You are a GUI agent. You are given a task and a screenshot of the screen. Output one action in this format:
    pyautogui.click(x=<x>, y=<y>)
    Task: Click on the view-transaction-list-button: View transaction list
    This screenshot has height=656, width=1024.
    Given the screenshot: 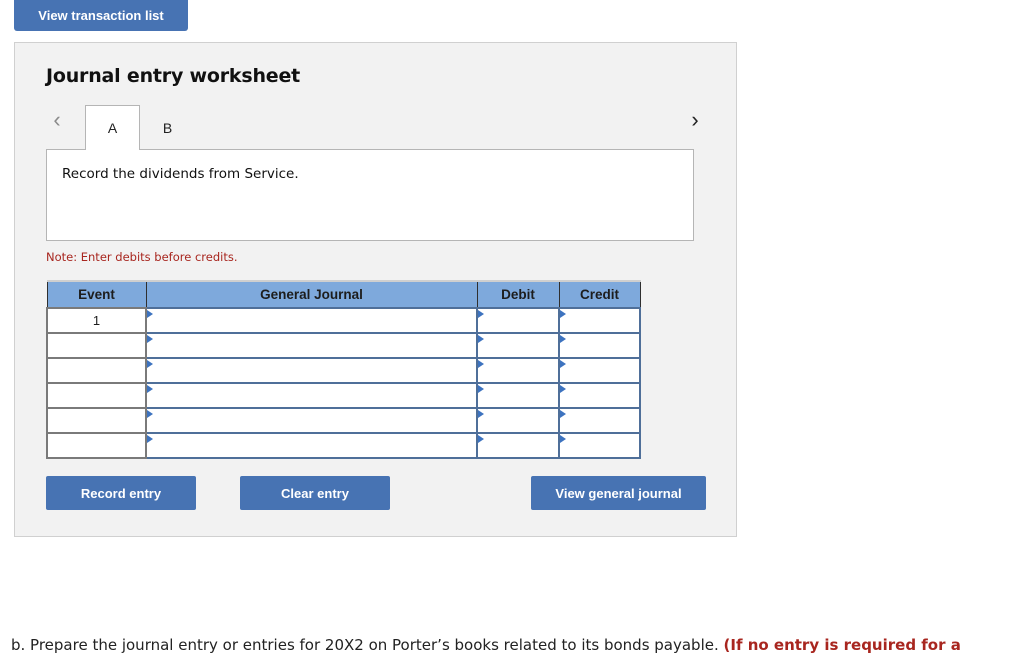 What is the action you would take?
    pyautogui.click(x=101, y=15)
    